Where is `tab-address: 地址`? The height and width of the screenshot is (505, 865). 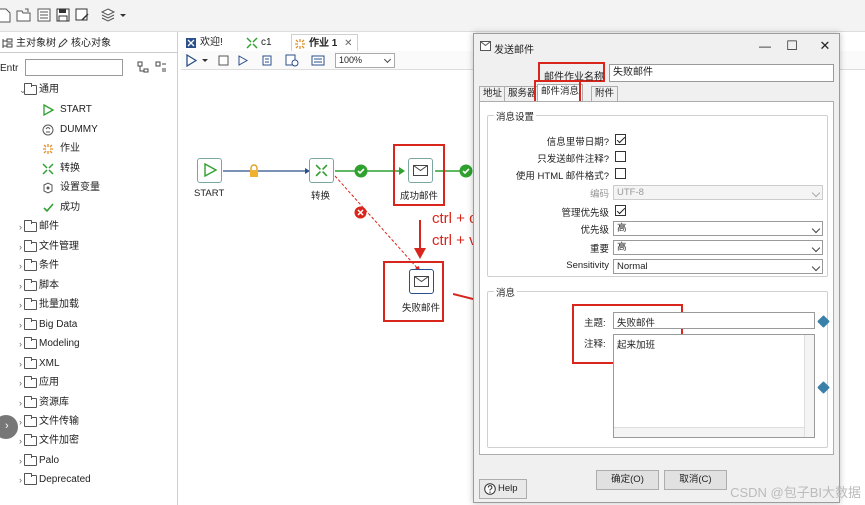 tab-address: 地址 is located at coordinates (493, 93).